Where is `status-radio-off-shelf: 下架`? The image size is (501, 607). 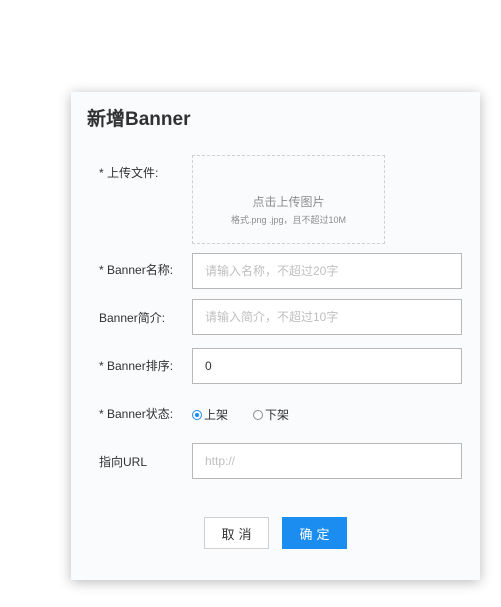 status-radio-off-shelf: 下架 is located at coordinates (271, 414).